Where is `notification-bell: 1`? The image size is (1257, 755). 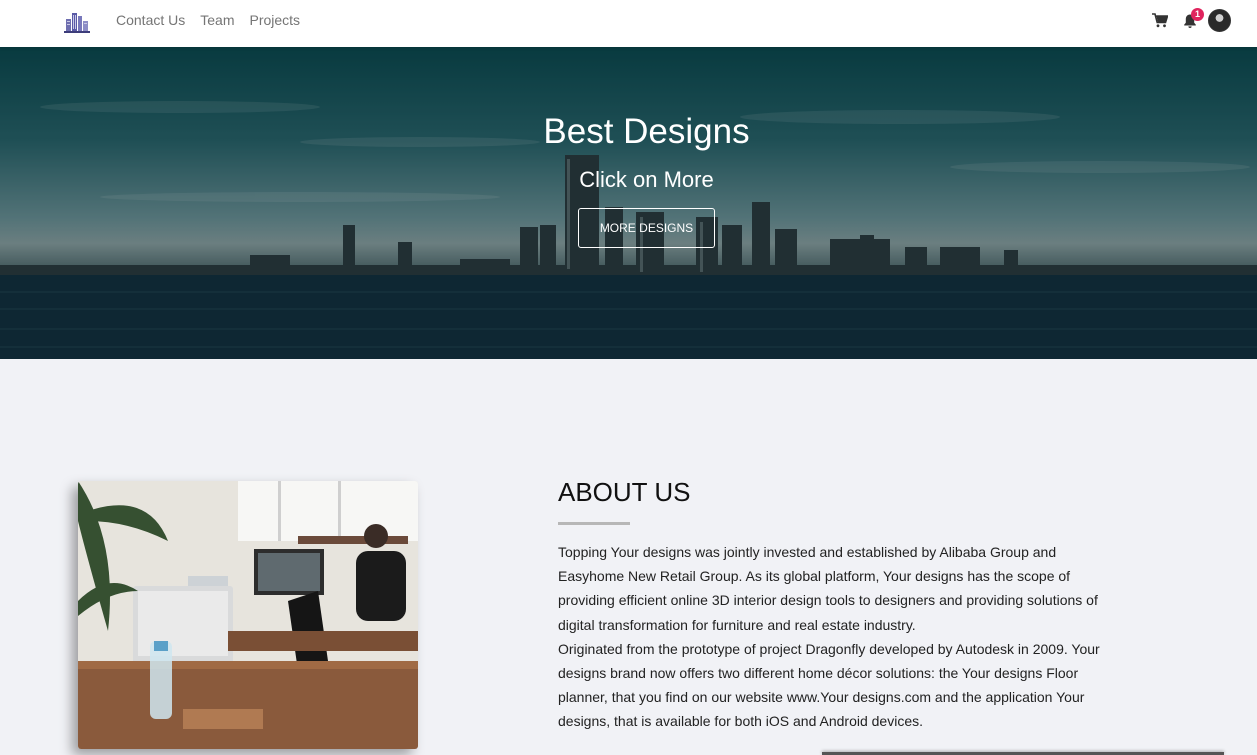
notification-bell: 1 is located at coordinates (1192, 19).